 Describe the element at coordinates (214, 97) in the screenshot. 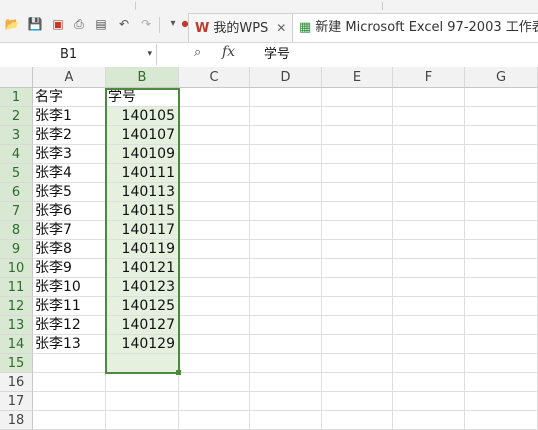

I see `cell-c1` at that location.